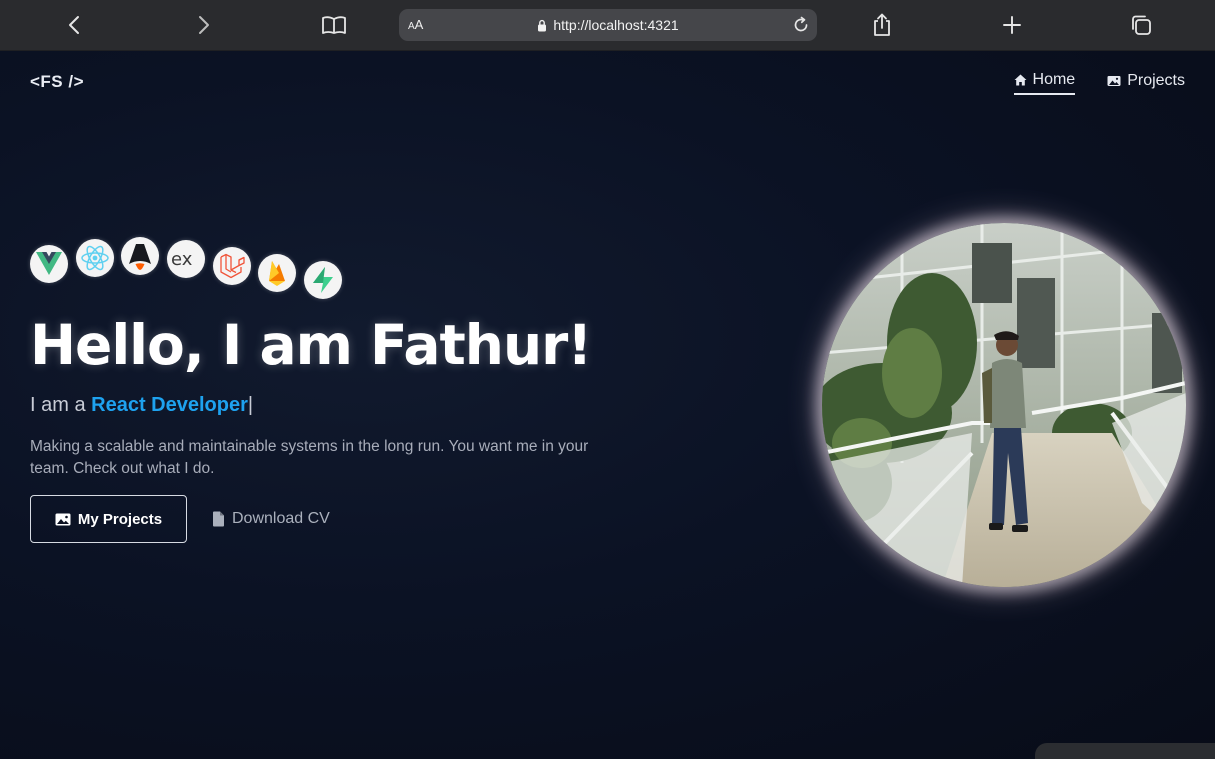 Image resolution: width=1215 pixels, height=759 pixels. I want to click on tabs-icon, so click(1141, 25).